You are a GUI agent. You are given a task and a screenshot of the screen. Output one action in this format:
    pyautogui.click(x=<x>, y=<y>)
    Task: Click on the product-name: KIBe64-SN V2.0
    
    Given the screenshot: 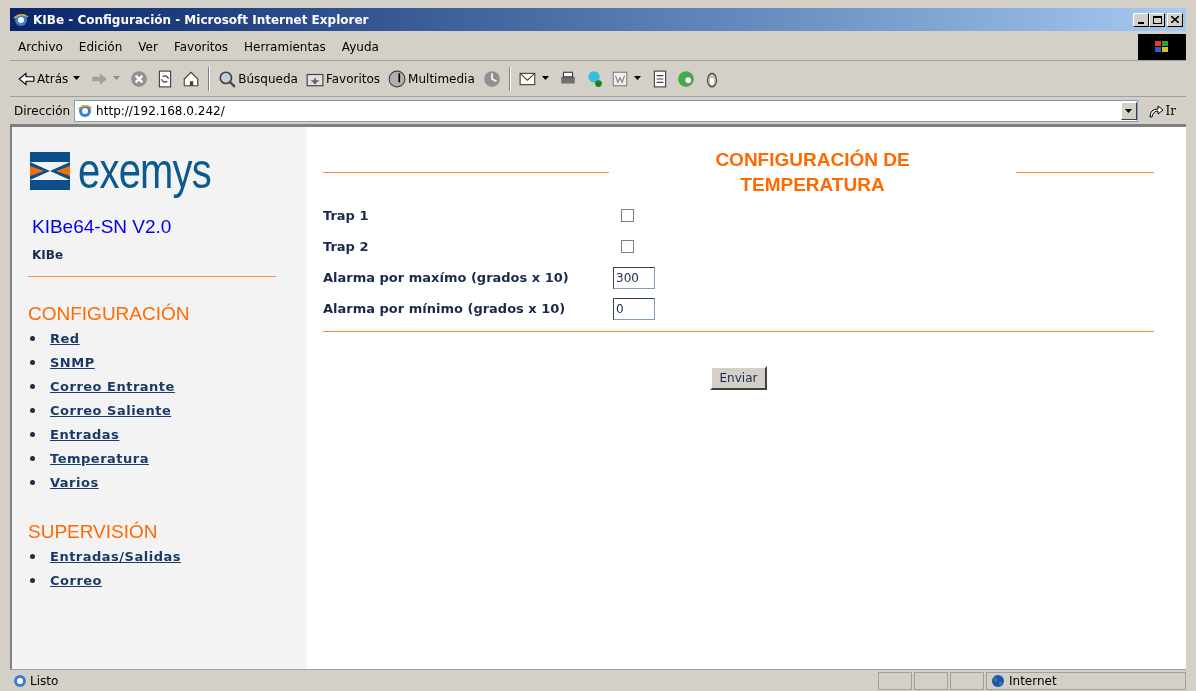 What is the action you would take?
    pyautogui.click(x=102, y=227)
    